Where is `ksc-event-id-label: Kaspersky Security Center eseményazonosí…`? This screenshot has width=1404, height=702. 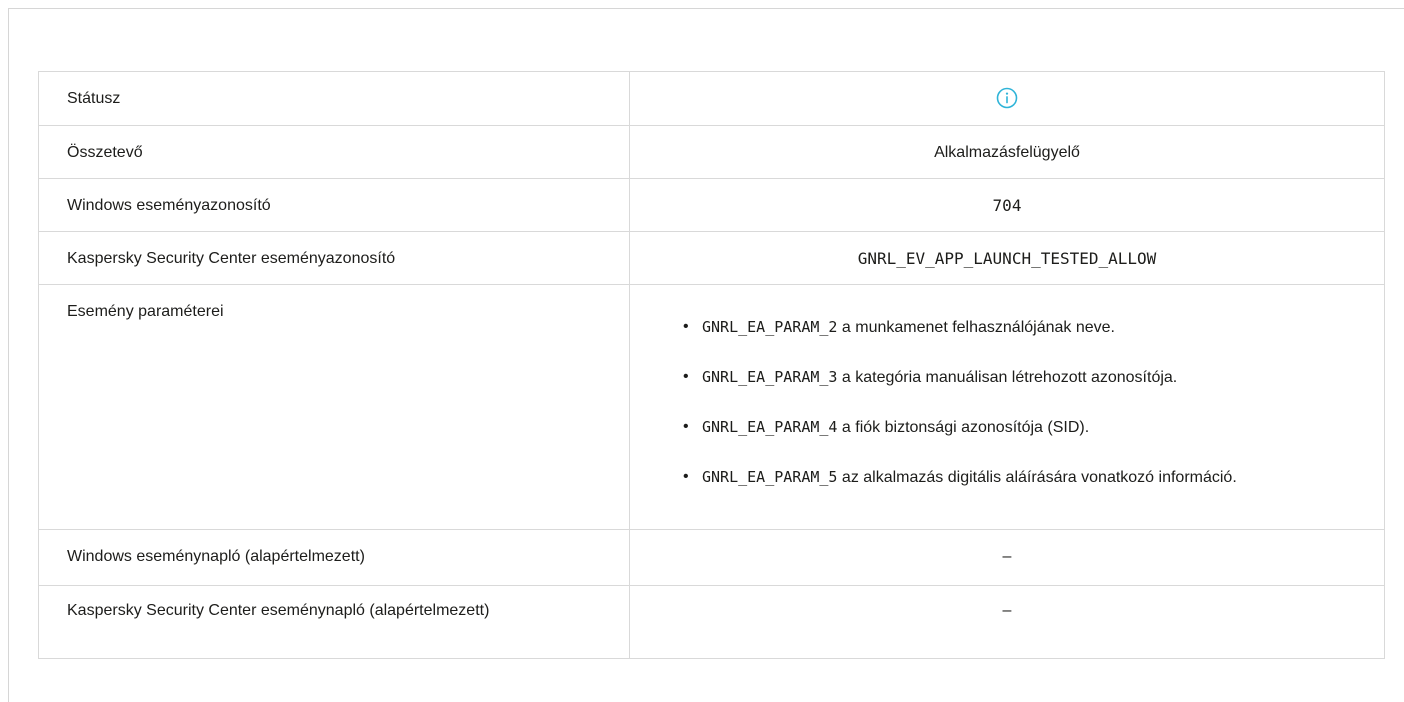 ksc-event-id-label: Kaspersky Security Center eseményazonosí… is located at coordinates (334, 258).